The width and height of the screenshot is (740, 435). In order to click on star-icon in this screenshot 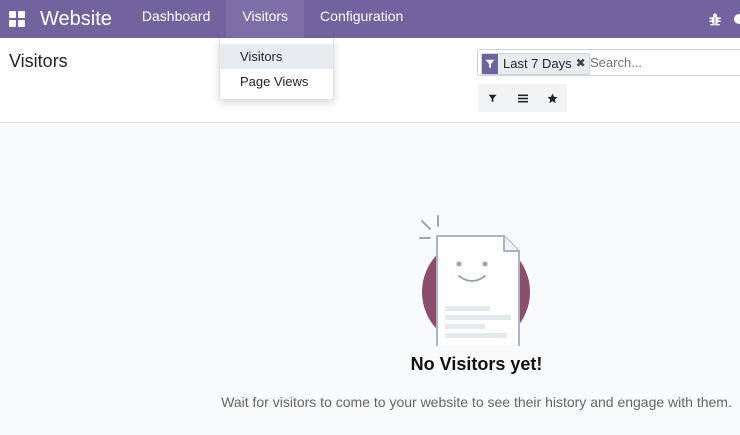, I will do `click(552, 97)`.